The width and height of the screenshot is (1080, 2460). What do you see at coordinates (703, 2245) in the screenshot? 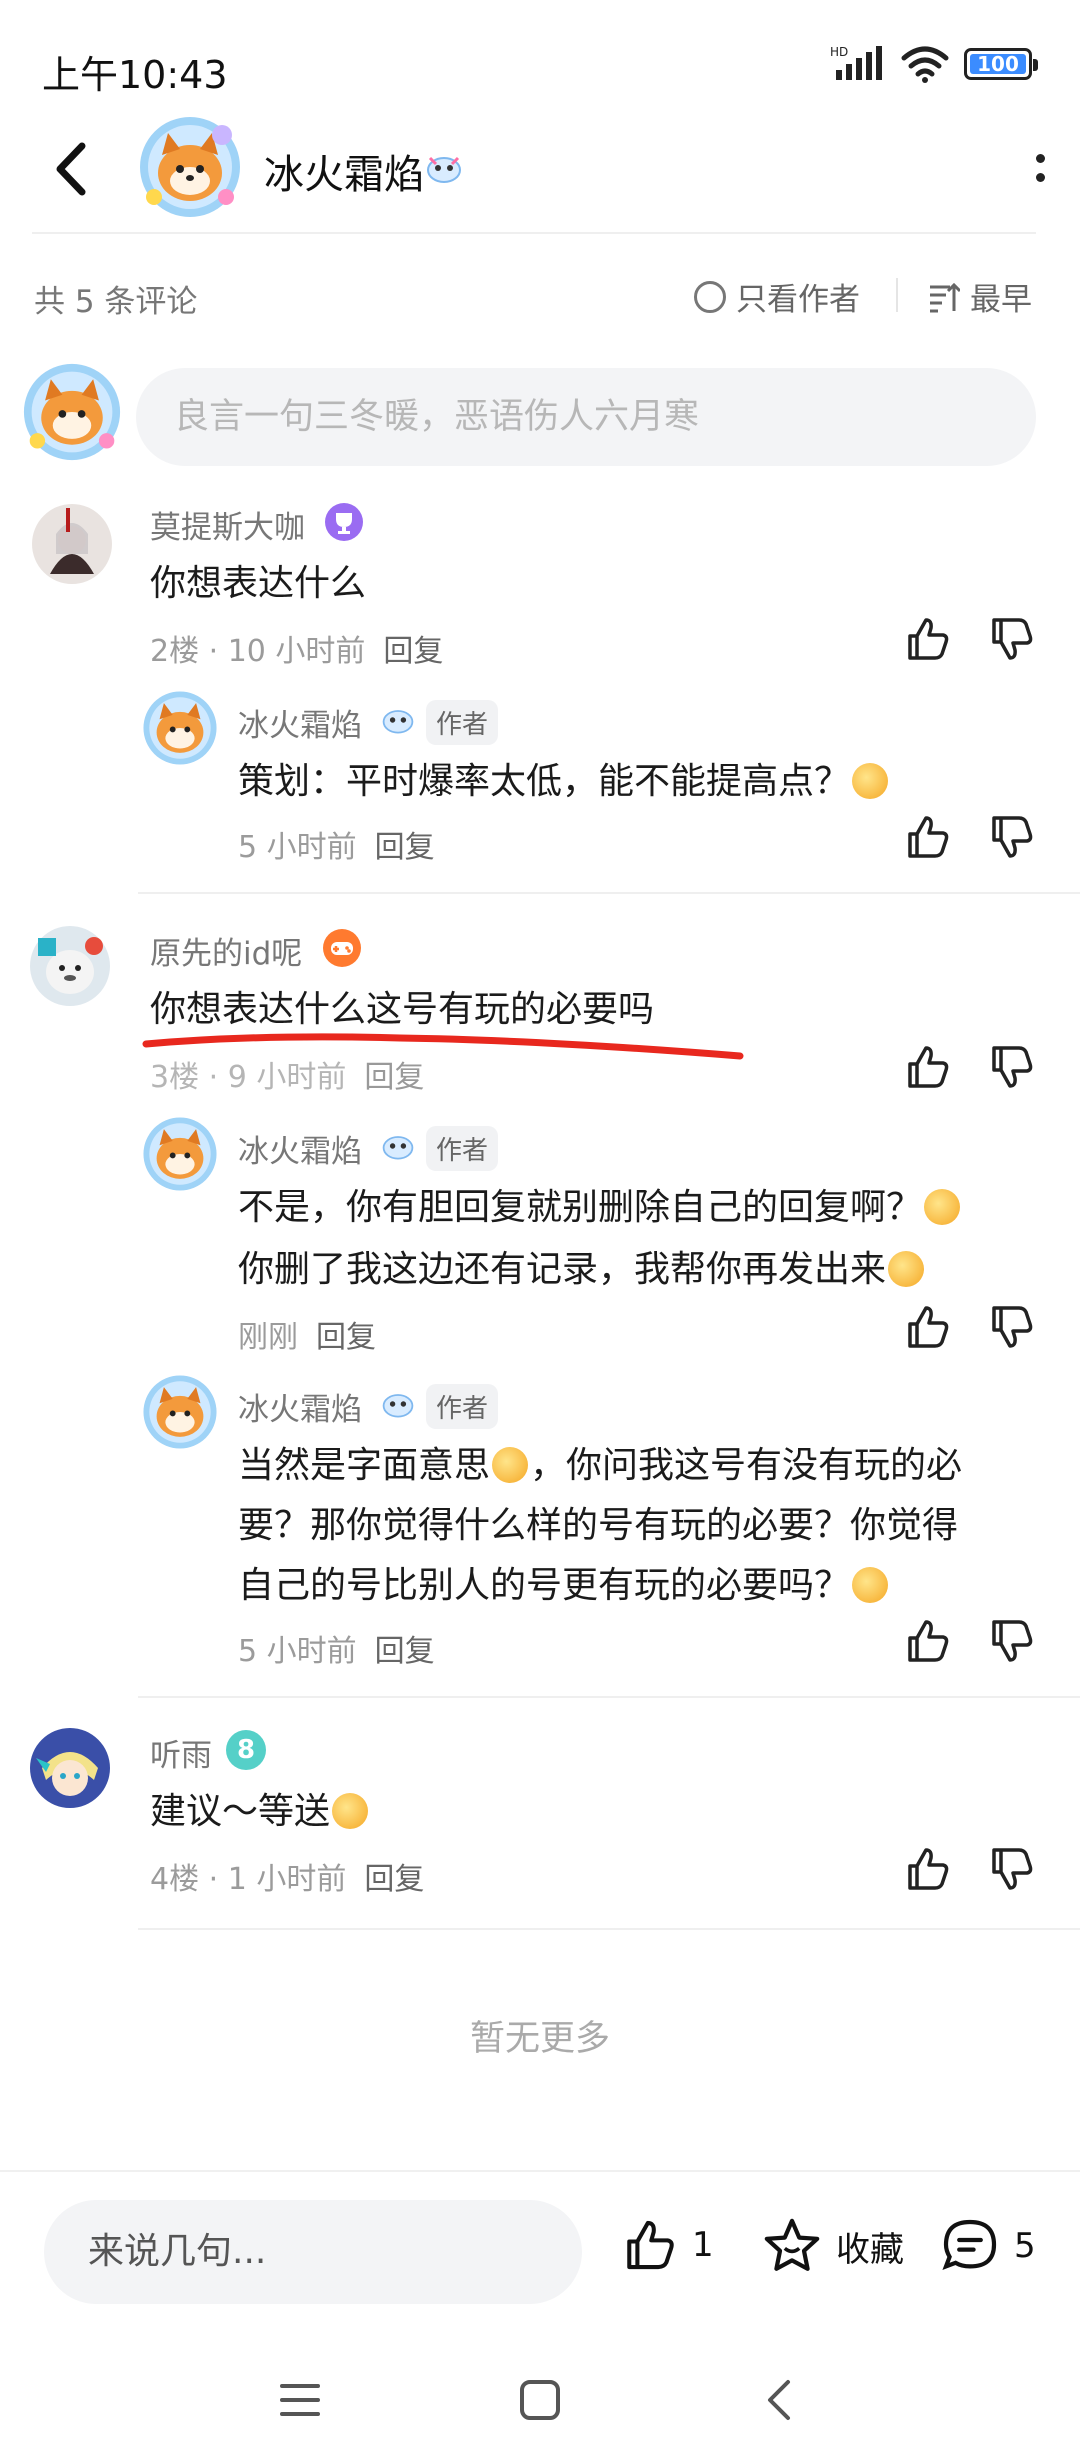
I see `like-count: 1` at bounding box center [703, 2245].